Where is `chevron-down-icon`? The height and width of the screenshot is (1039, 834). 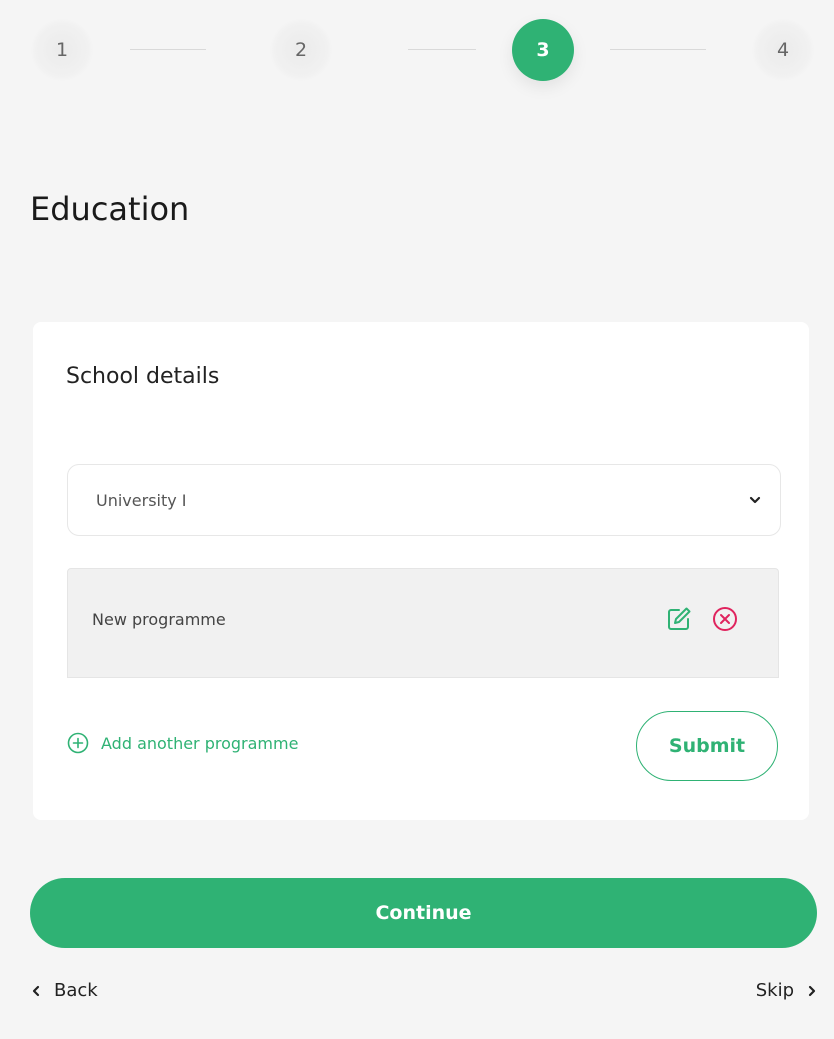
chevron-down-icon is located at coordinates (755, 500).